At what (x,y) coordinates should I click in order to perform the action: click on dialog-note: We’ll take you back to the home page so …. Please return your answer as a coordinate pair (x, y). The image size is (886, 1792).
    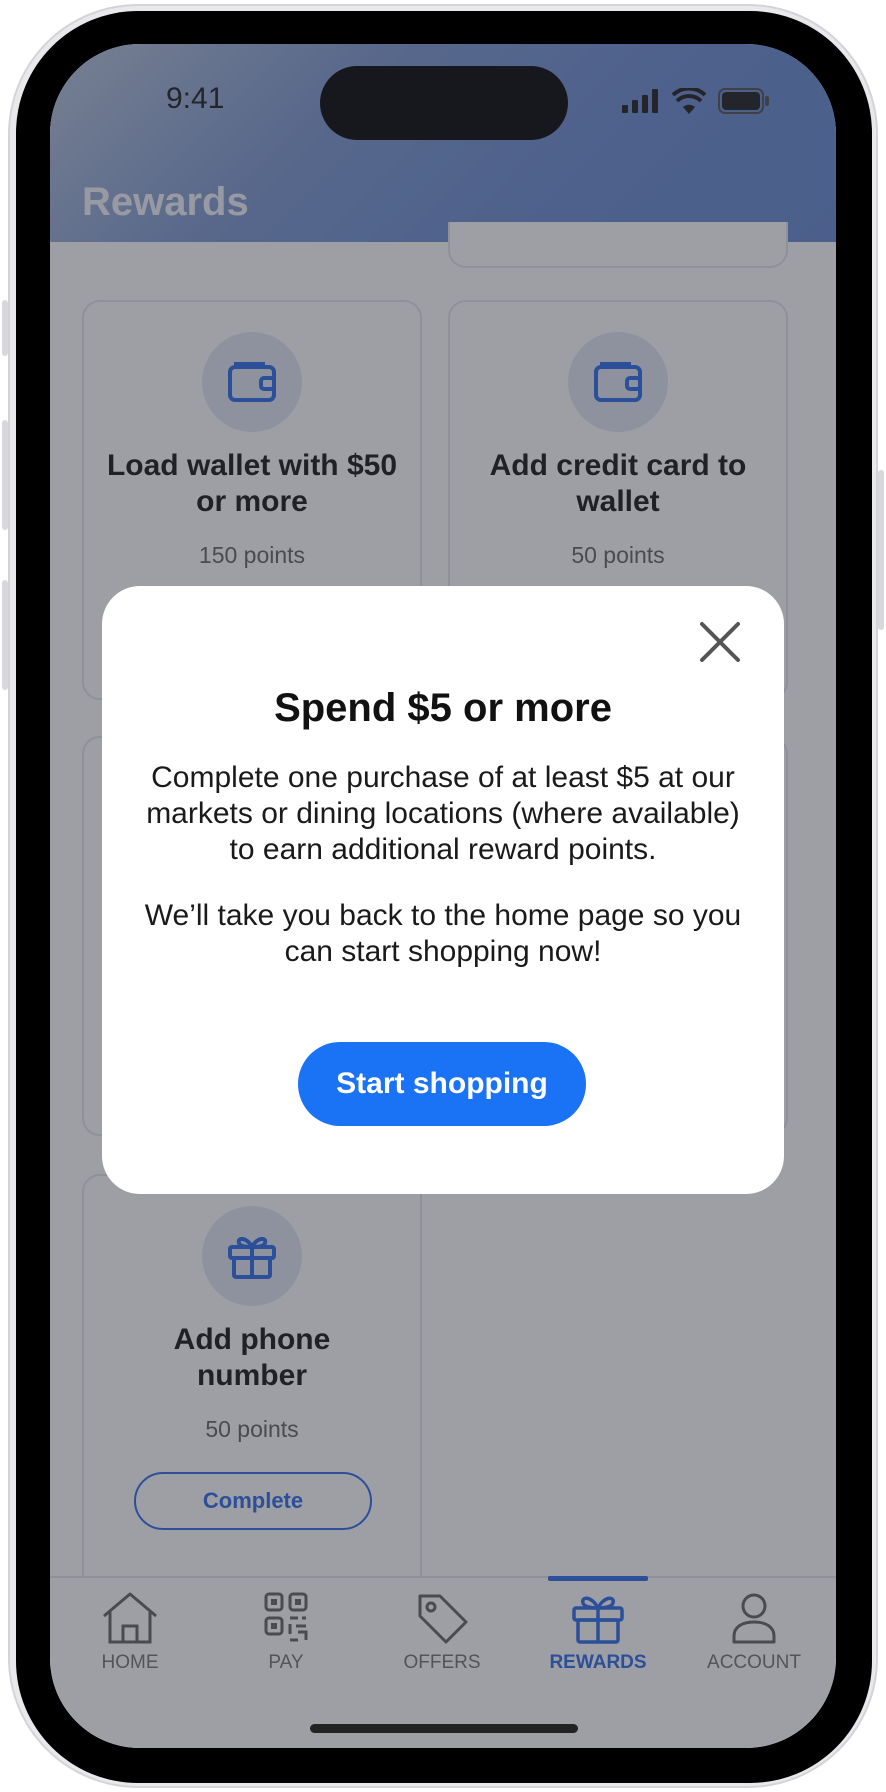
    Looking at the image, I should click on (443, 933).